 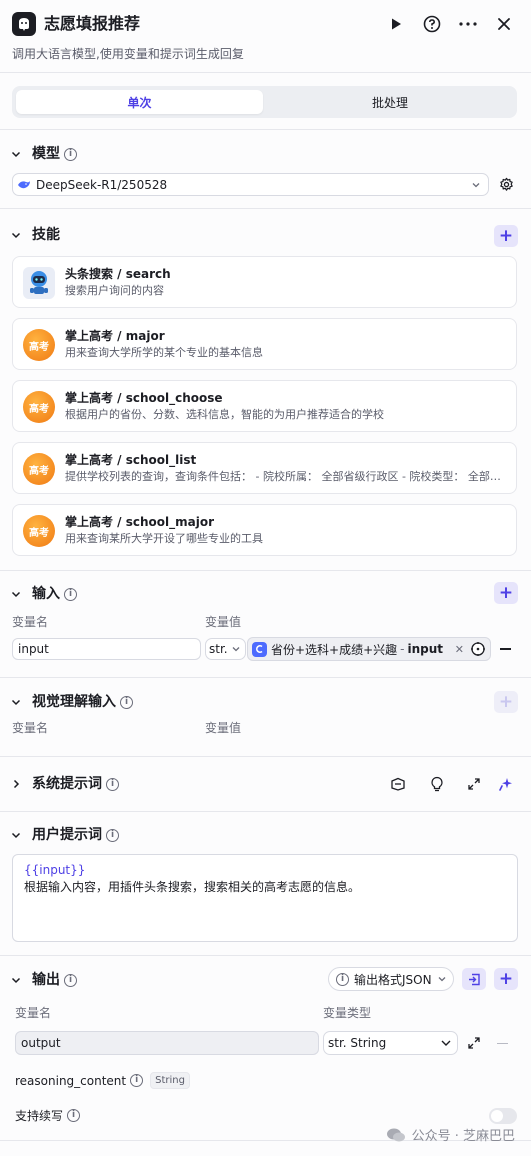 I want to click on skills-section-header: 技能, so click(x=35, y=235).